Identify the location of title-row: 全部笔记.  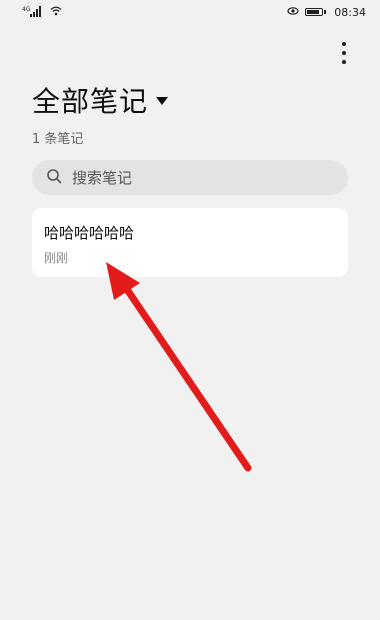
(100, 100).